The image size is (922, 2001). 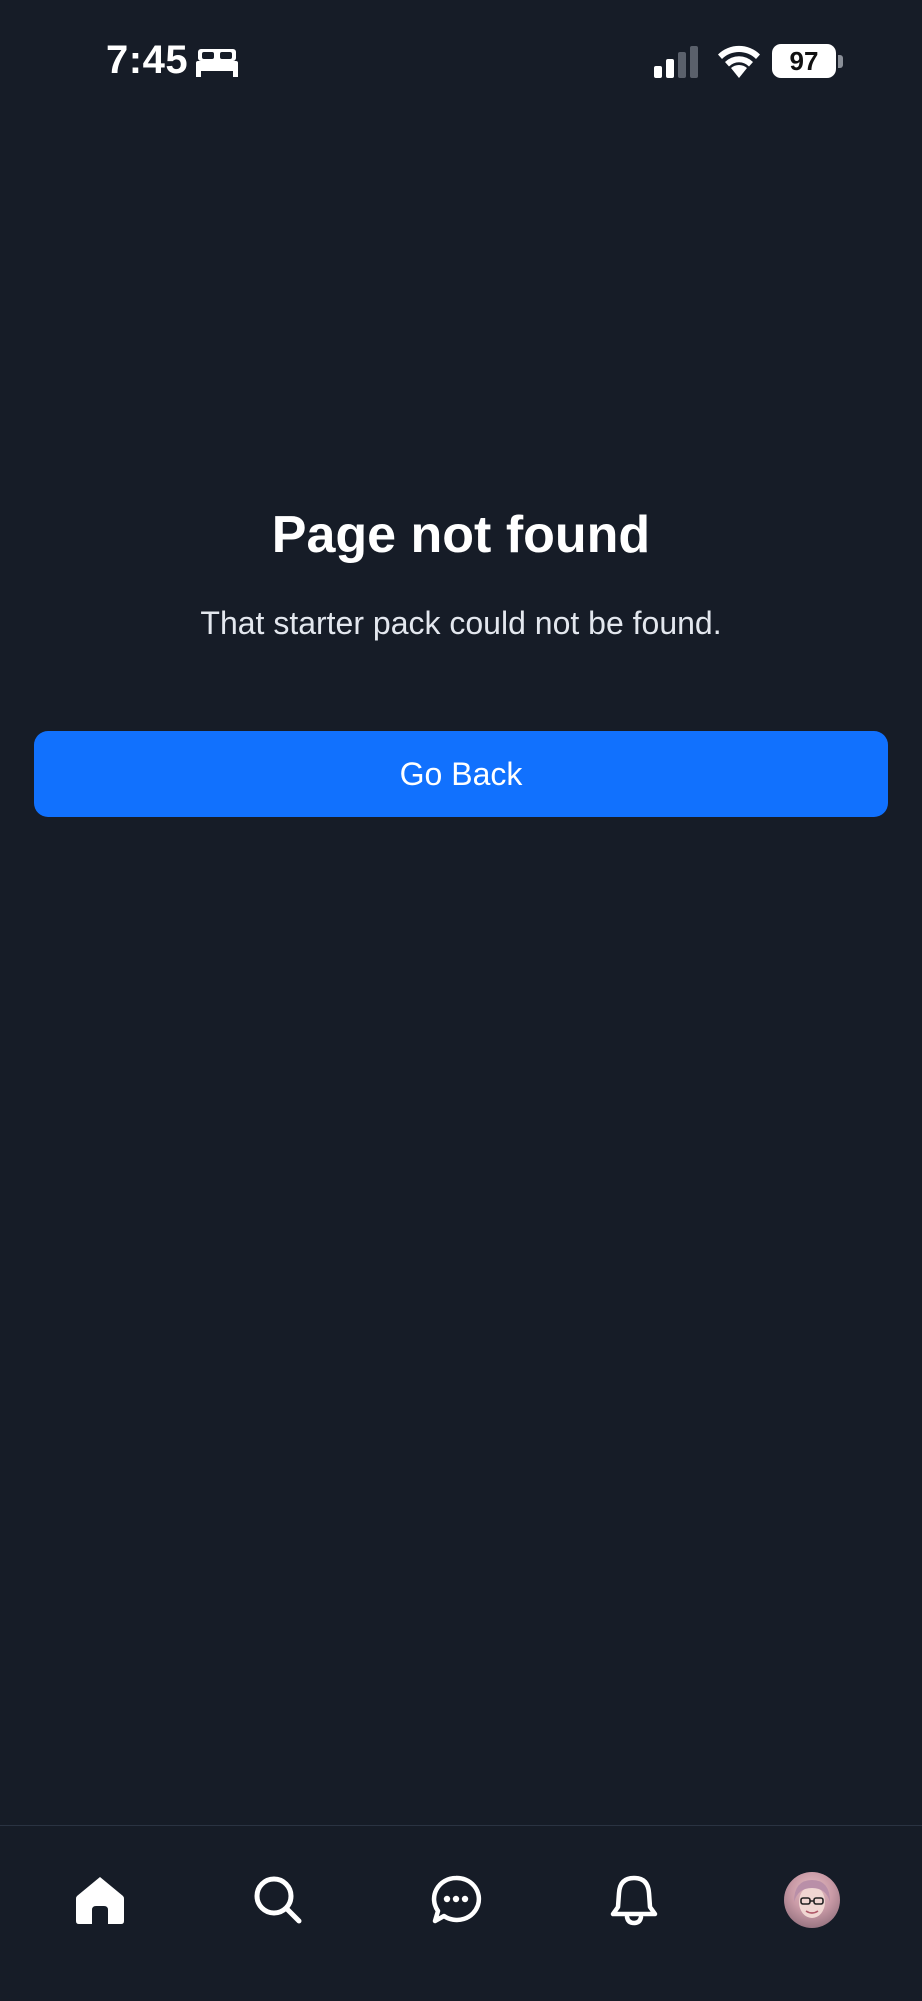 I want to click on battery-icon: 97, so click(x=808, y=62).